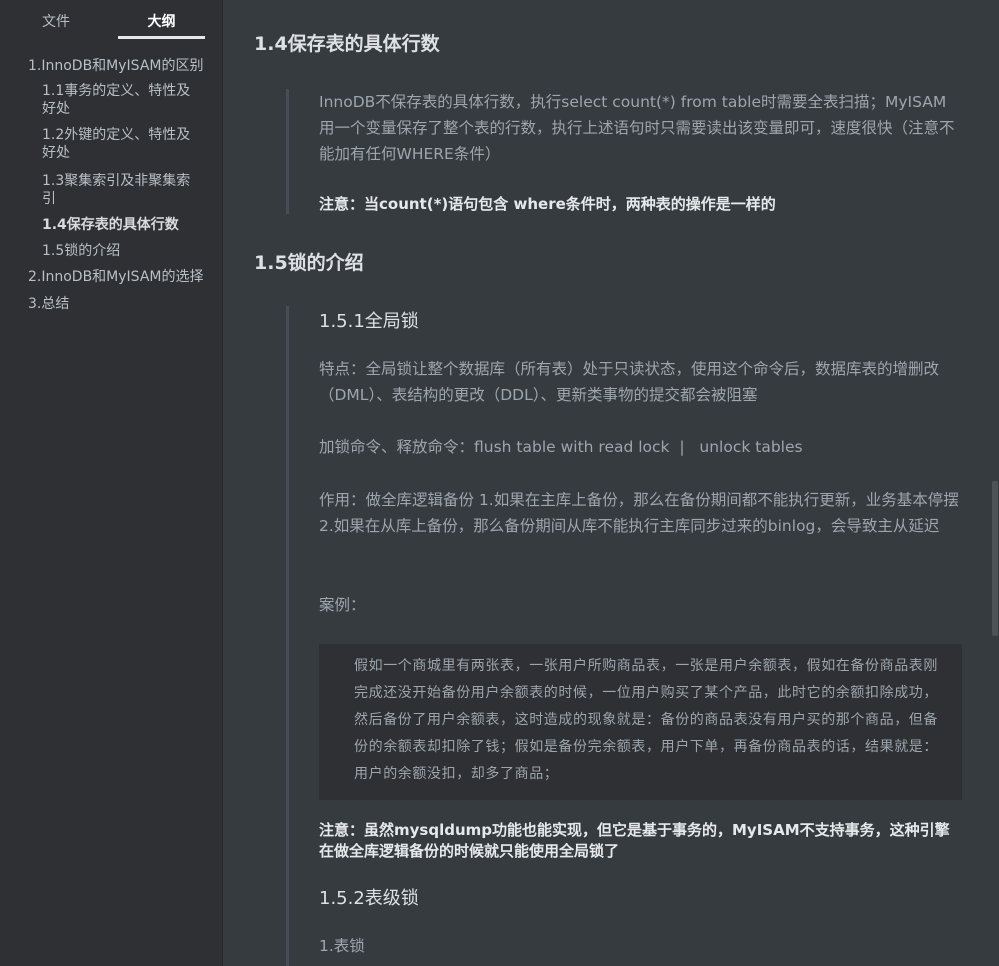  What do you see at coordinates (369, 321) in the screenshot?
I see `heading-global-lock: 1.5.1全局锁` at bounding box center [369, 321].